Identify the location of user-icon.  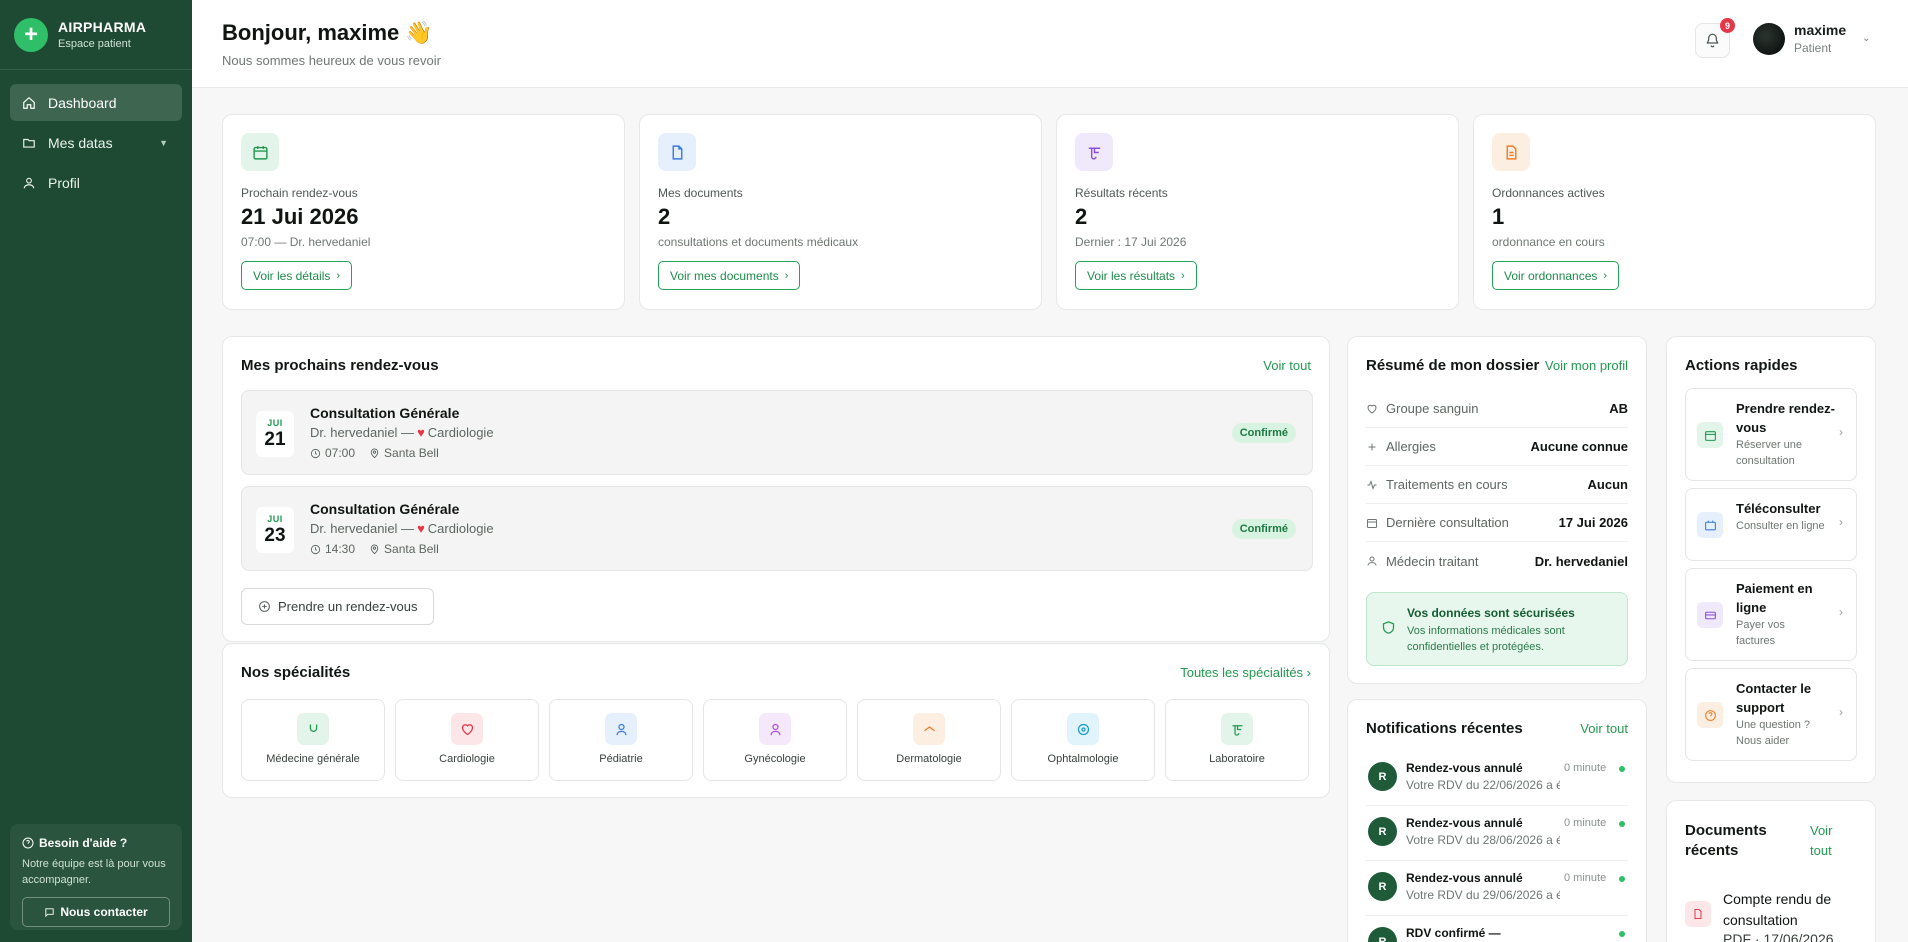
(1373, 561).